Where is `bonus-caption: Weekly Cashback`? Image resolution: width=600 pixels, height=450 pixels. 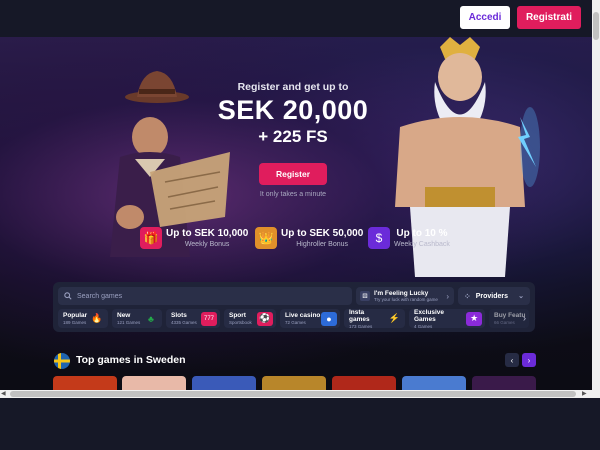
bonus-caption: Weekly Cashback is located at coordinates (422, 244).